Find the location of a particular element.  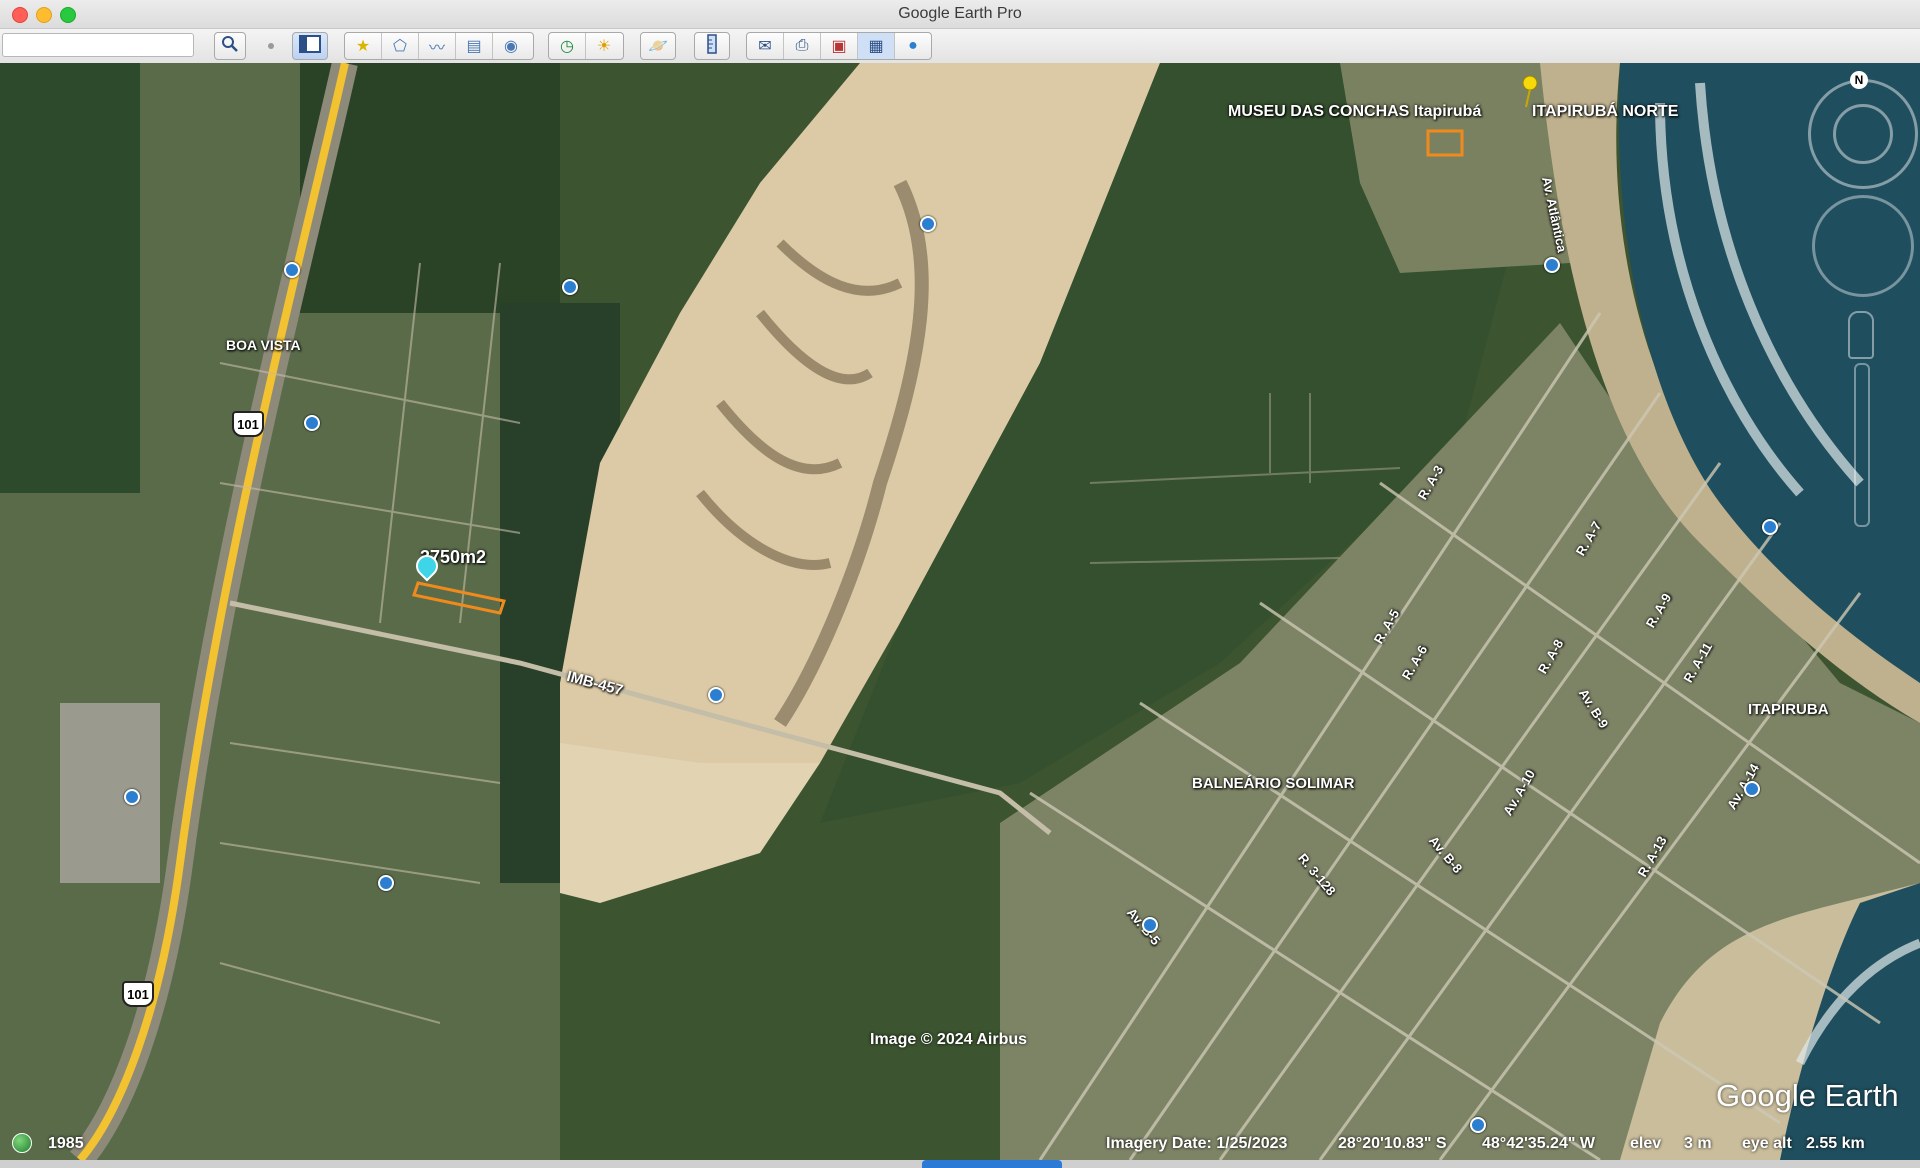

email-button: ✉ is located at coordinates (765, 46).